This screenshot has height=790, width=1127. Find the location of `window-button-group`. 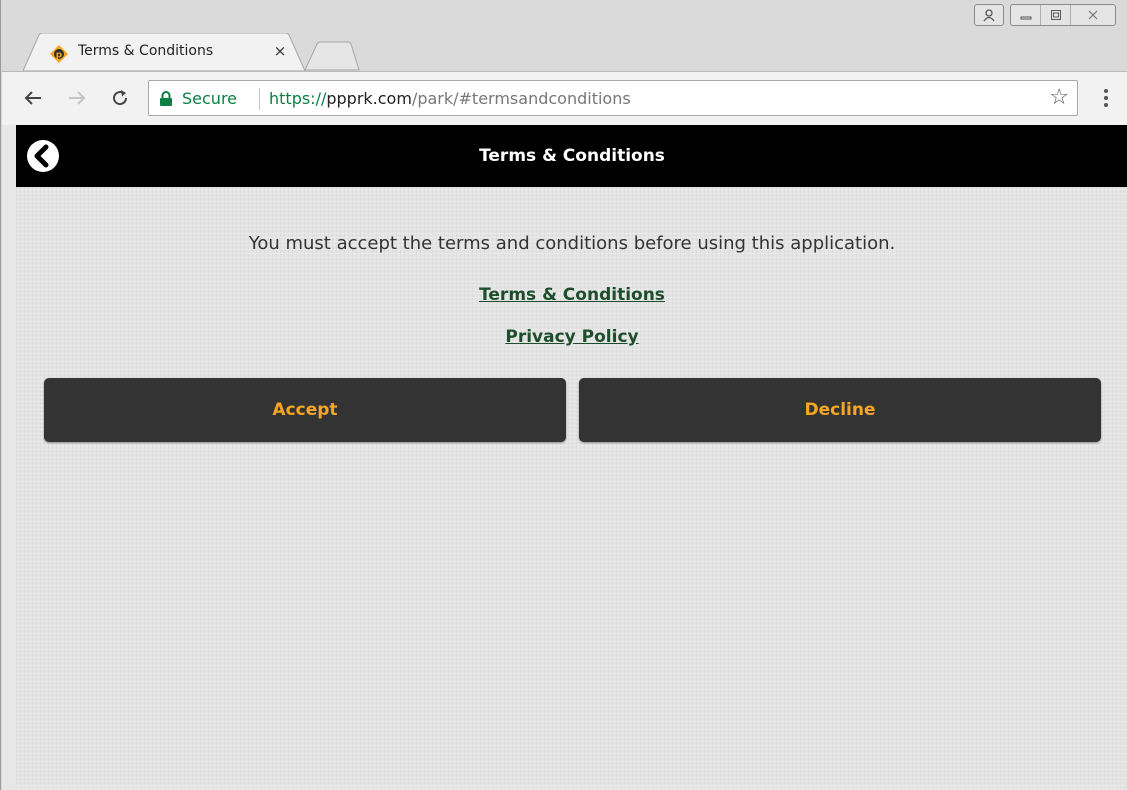

window-button-group is located at coordinates (1063, 15).